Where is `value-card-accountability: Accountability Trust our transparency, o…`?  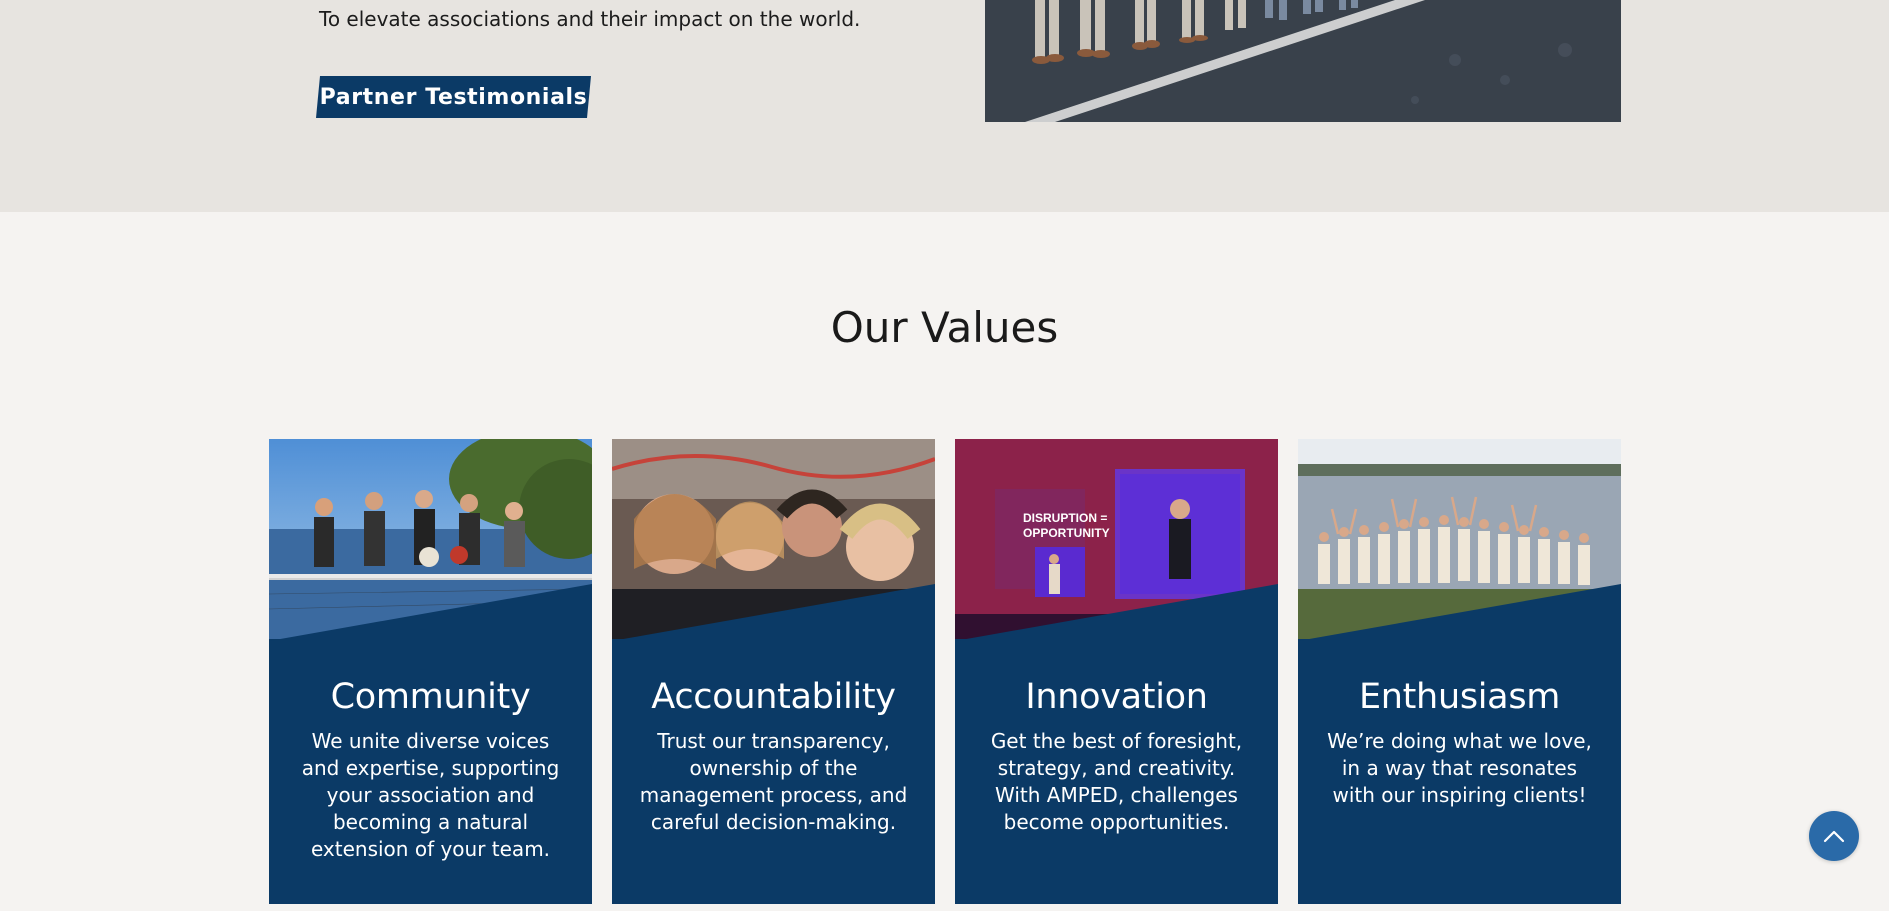
value-card-accountability: Accountability Trust our transparency, o… is located at coordinates (773, 671).